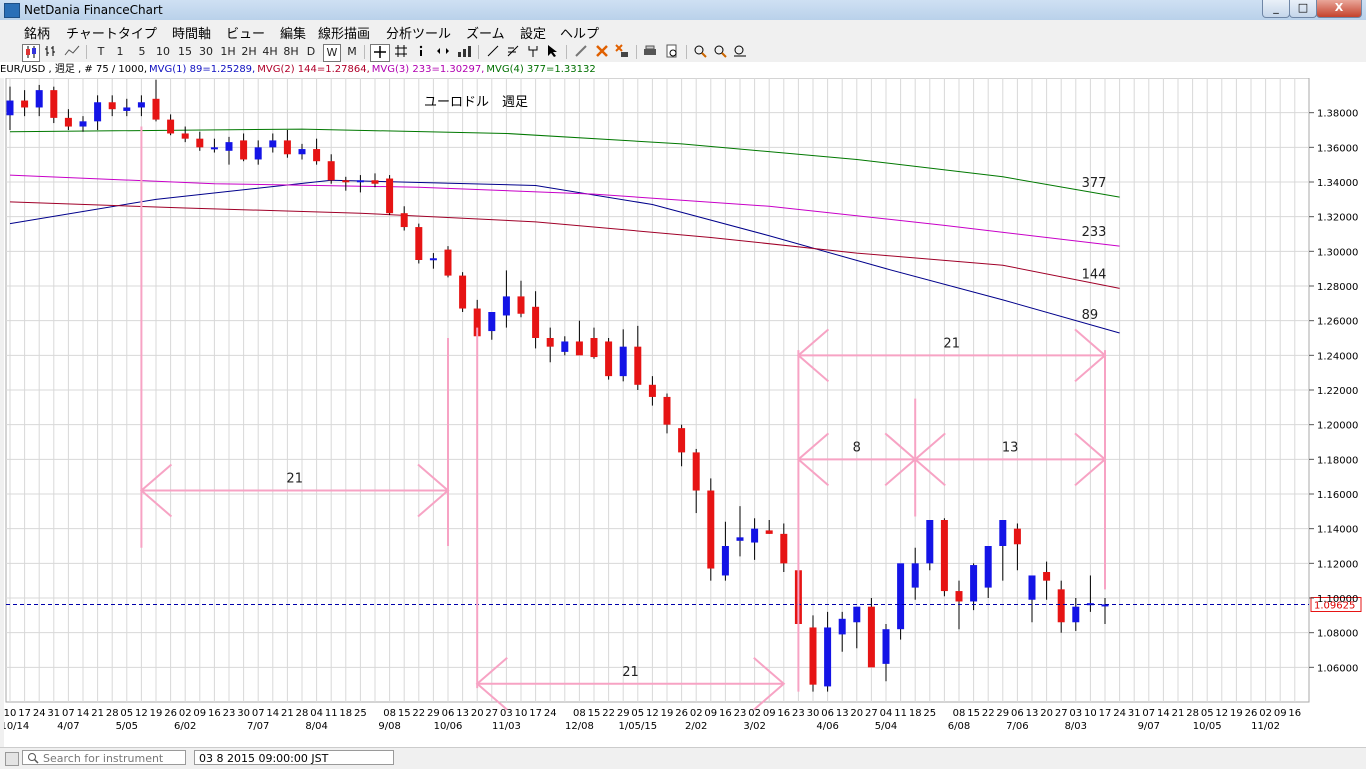 The height and width of the screenshot is (769, 1366). What do you see at coordinates (37, 32) in the screenshot?
I see `menu-symbol: 銘柄` at bounding box center [37, 32].